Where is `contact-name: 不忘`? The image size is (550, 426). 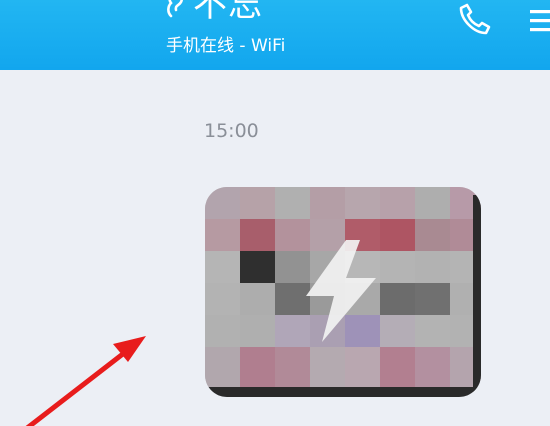
contact-name: 不忘 is located at coordinates (228, 12).